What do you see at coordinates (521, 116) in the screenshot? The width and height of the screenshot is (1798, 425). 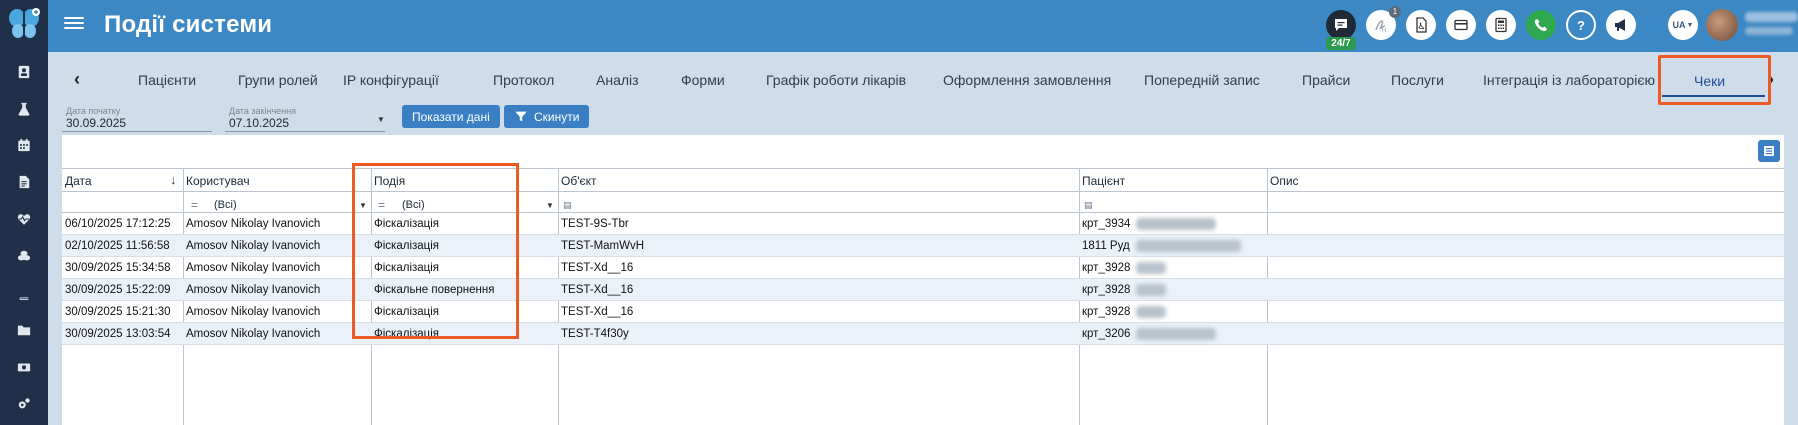 I see `filter-icon` at bounding box center [521, 116].